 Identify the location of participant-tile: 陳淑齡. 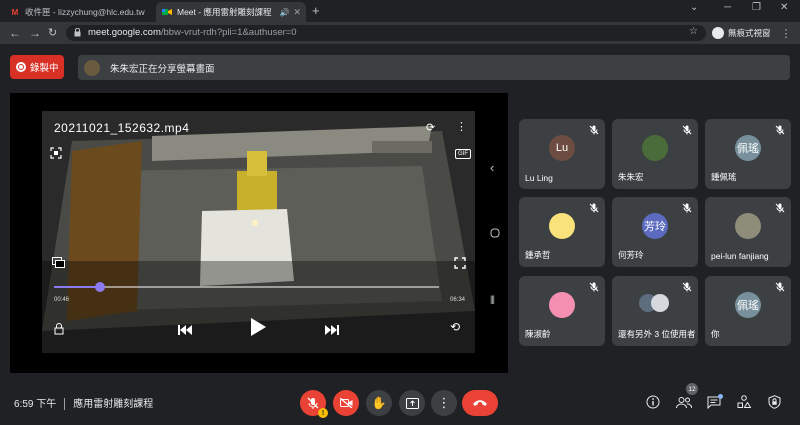
(562, 311).